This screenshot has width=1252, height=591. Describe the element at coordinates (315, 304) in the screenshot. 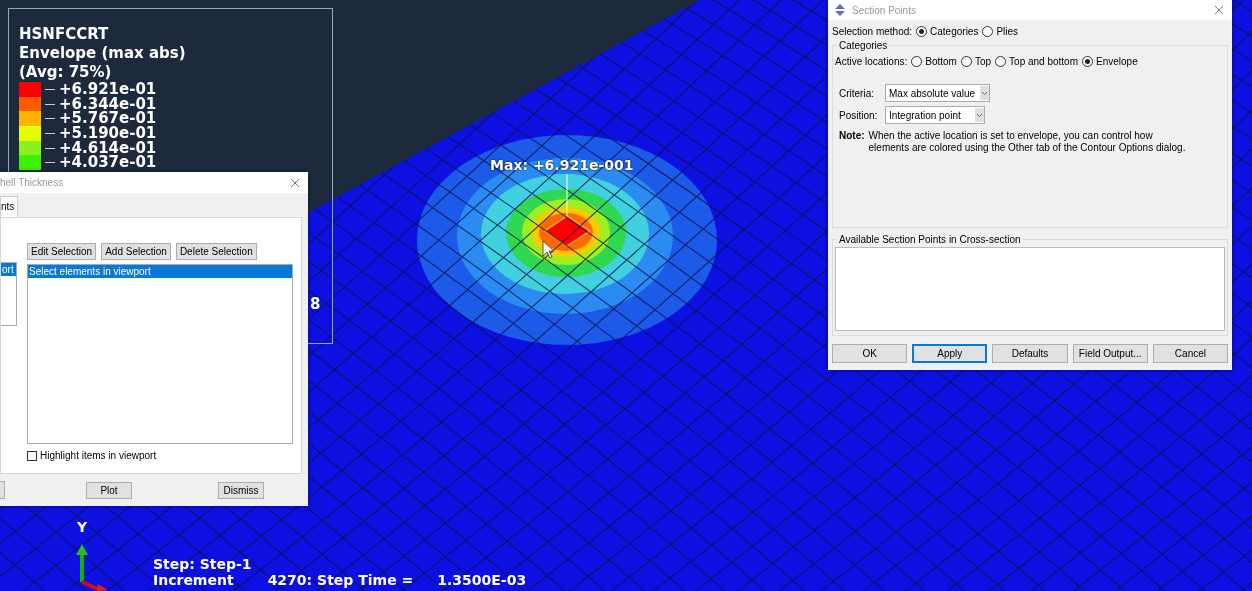

I see `legend-text: 8` at that location.